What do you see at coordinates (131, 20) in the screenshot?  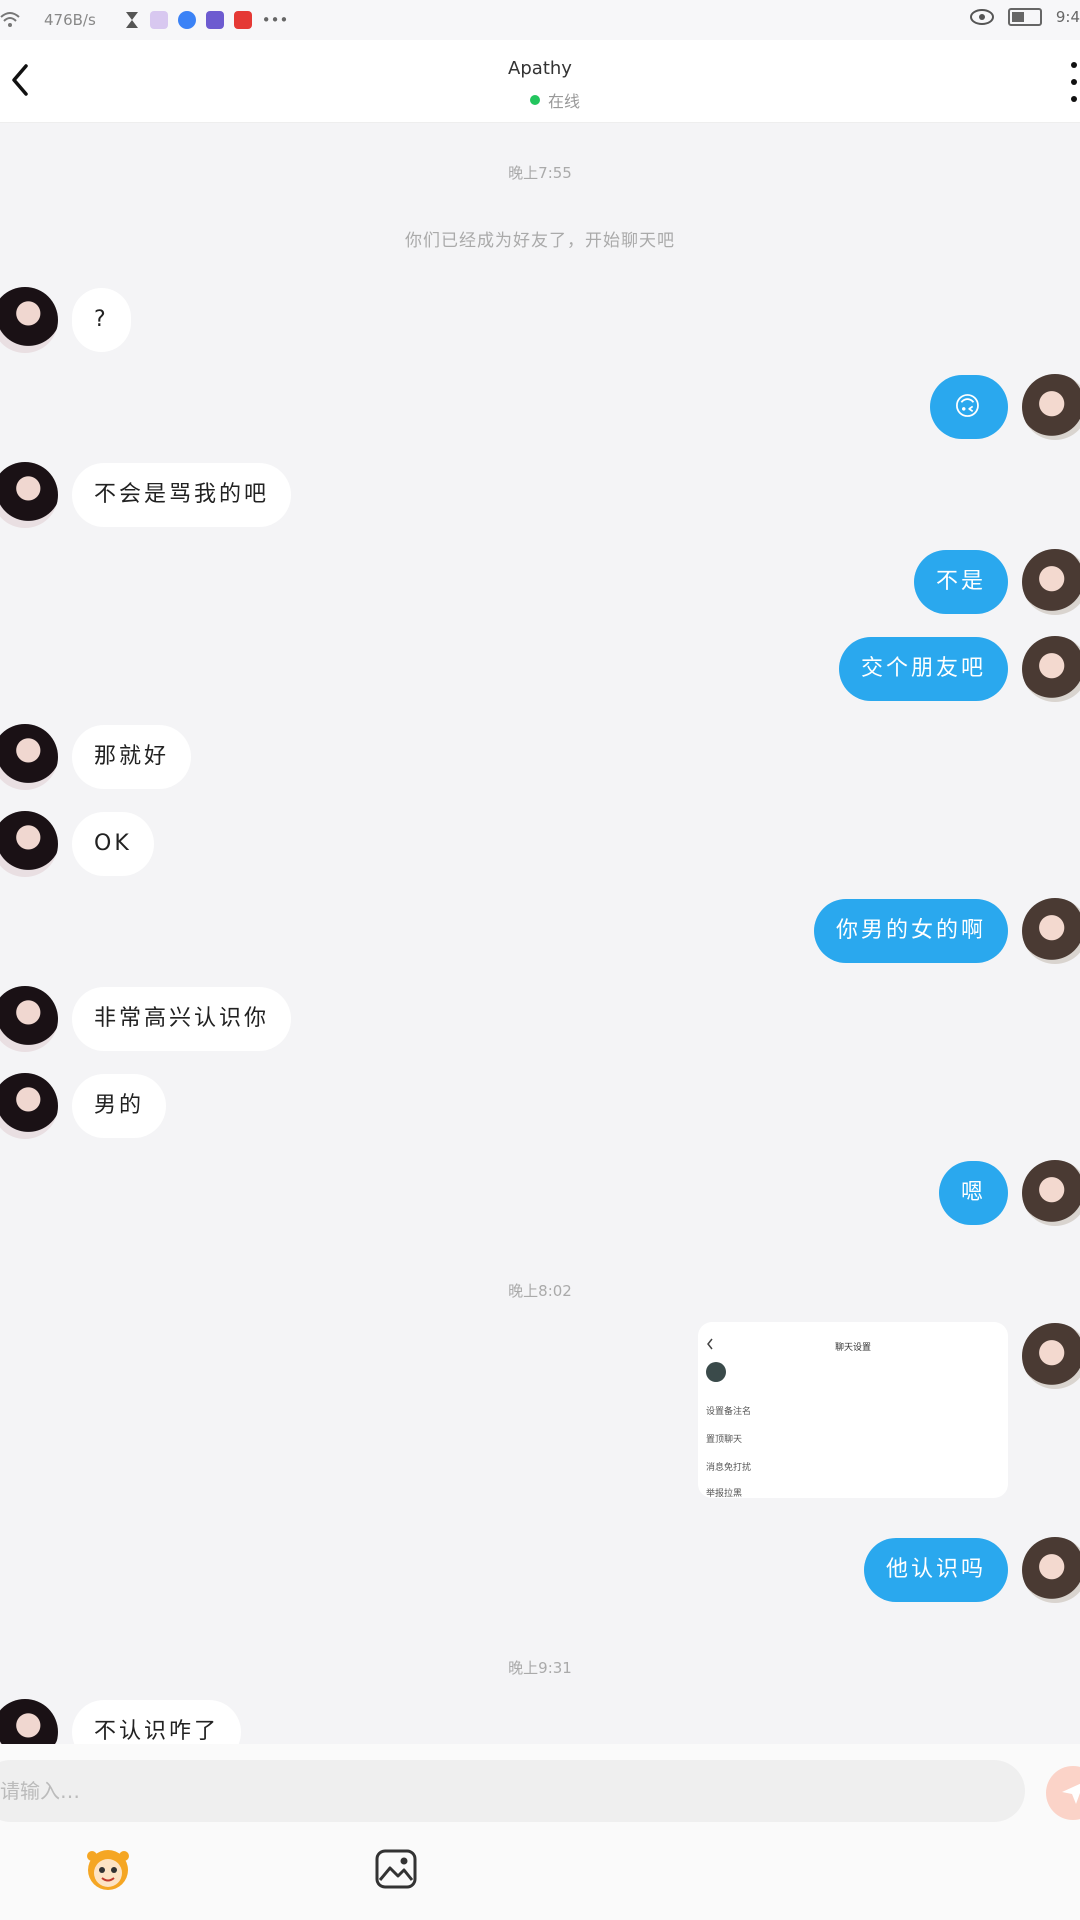 I see `hourglass-icon` at bounding box center [131, 20].